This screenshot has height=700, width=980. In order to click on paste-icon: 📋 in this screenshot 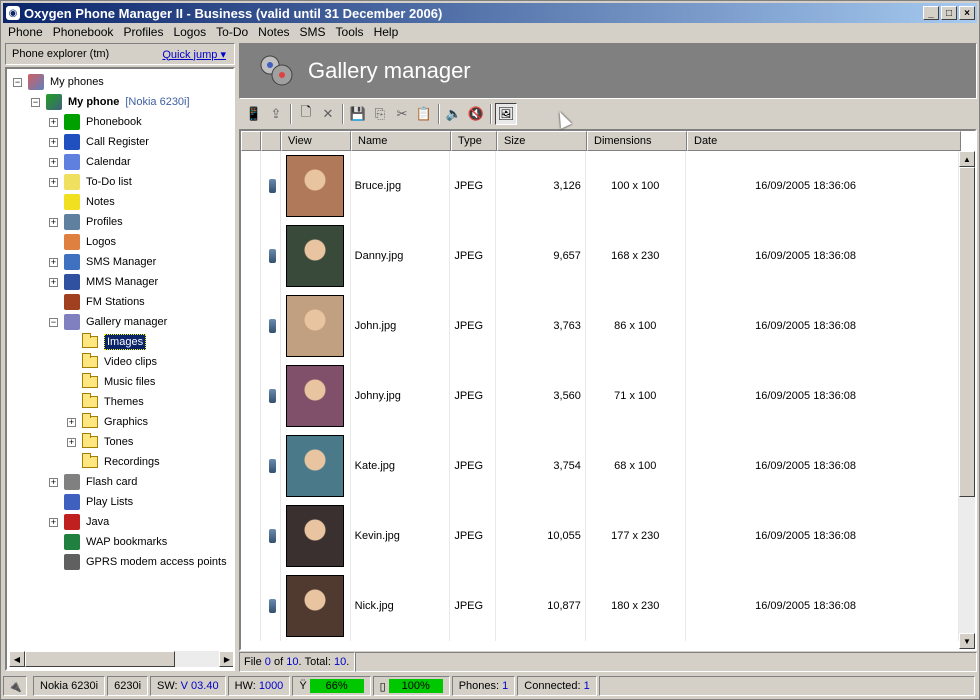, I will do `click(424, 114)`.